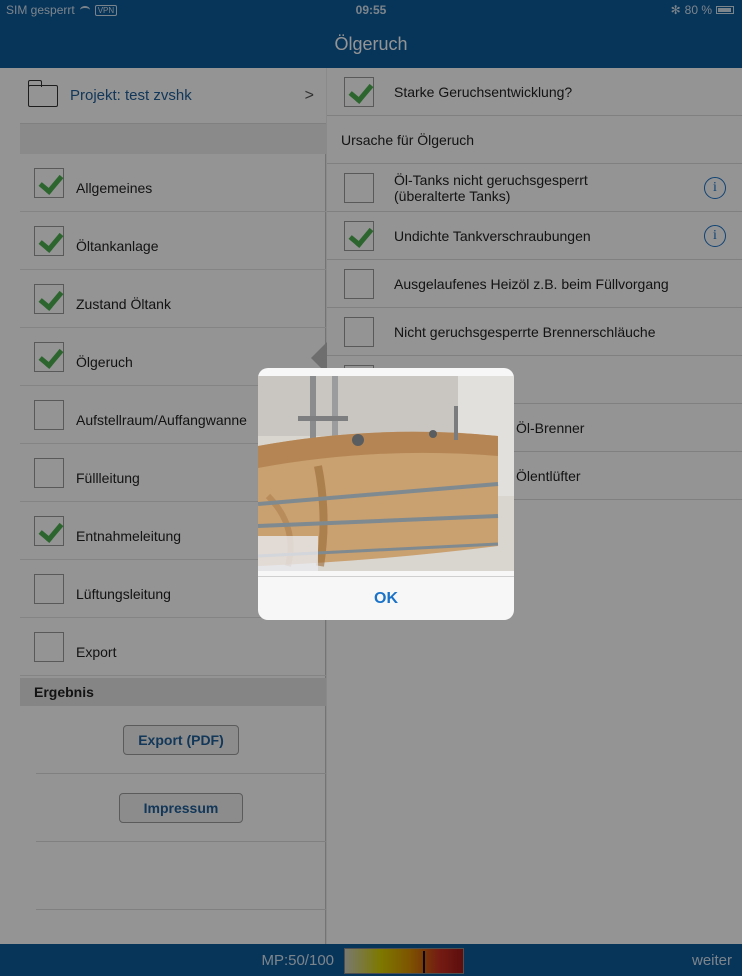 The height and width of the screenshot is (976, 742). What do you see at coordinates (386, 598) in the screenshot?
I see `ok-button: OK` at bounding box center [386, 598].